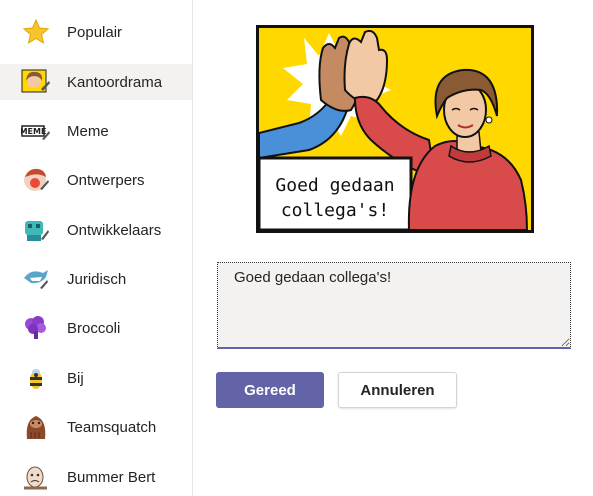 Image resolution: width=593 pixels, height=496 pixels. Describe the element at coordinates (88, 131) in the screenshot. I see `sidebar-item-label: Meme` at that location.